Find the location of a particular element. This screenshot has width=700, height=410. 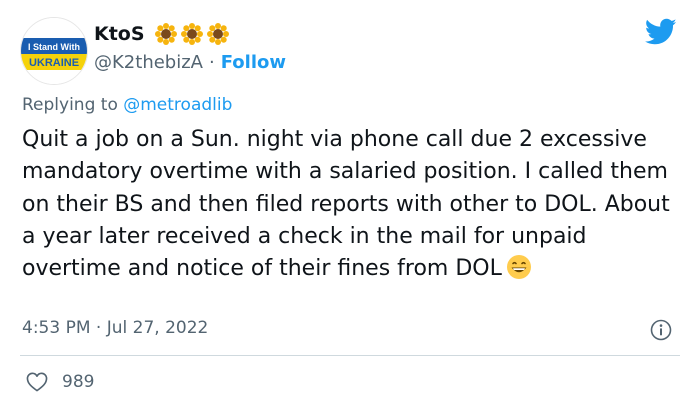

heart-icon is located at coordinates (37, 382).